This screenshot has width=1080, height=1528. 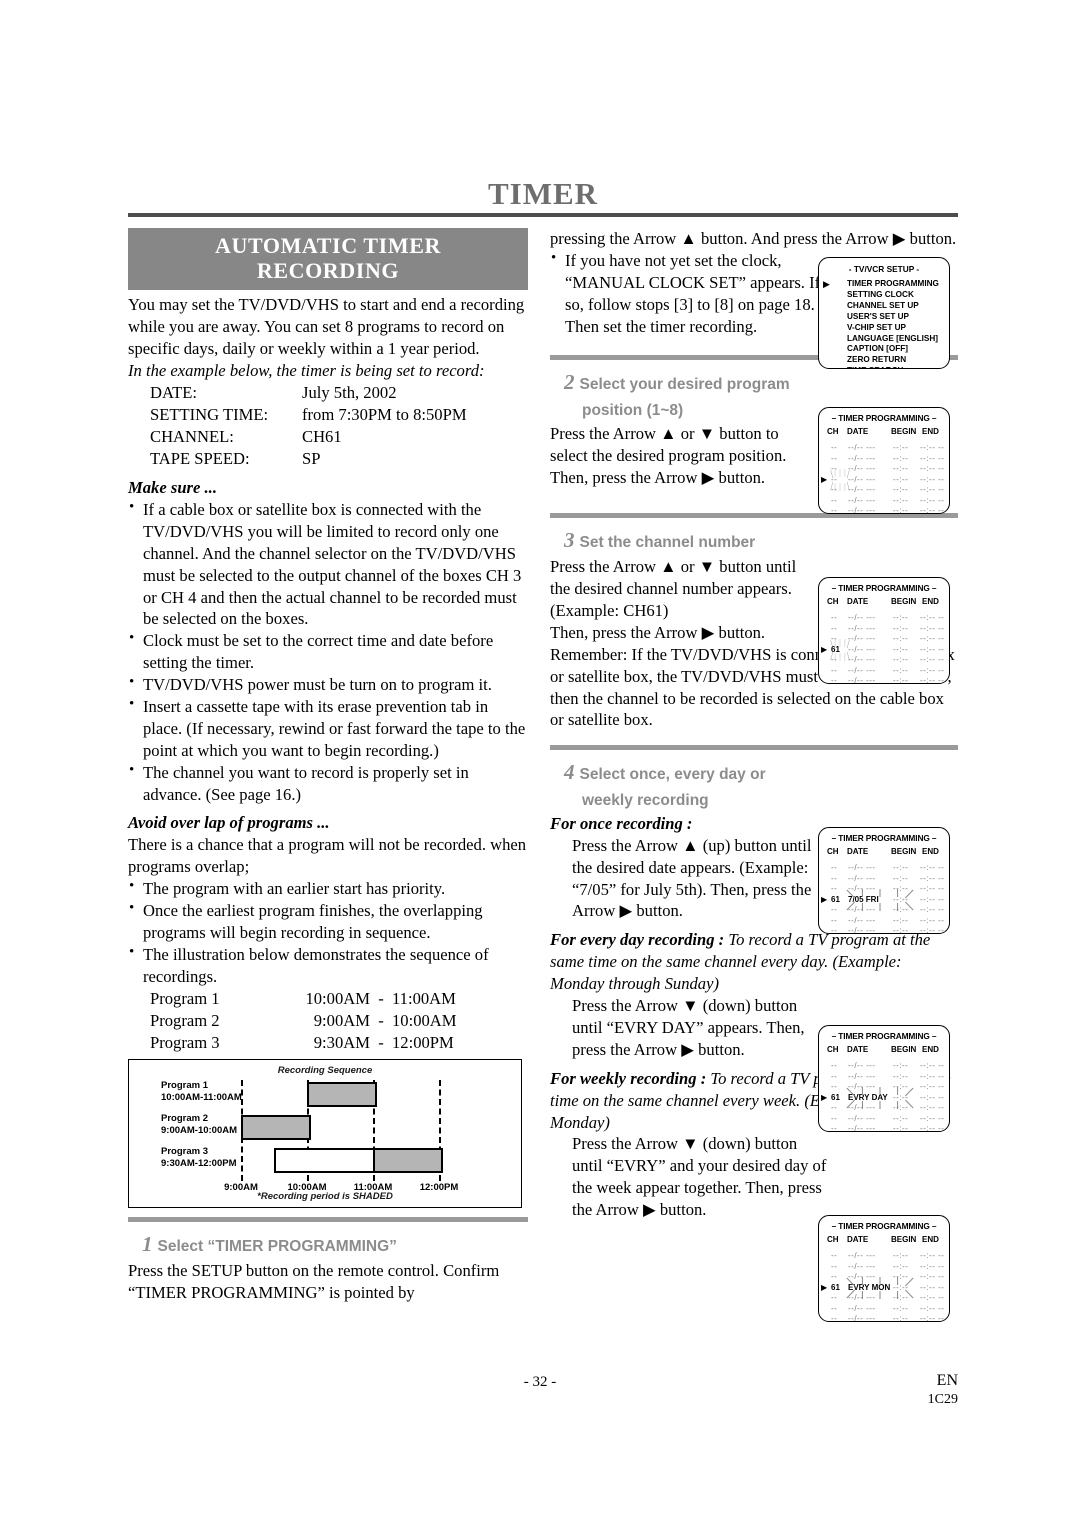 I want to click on example-value: SP, so click(x=311, y=458).